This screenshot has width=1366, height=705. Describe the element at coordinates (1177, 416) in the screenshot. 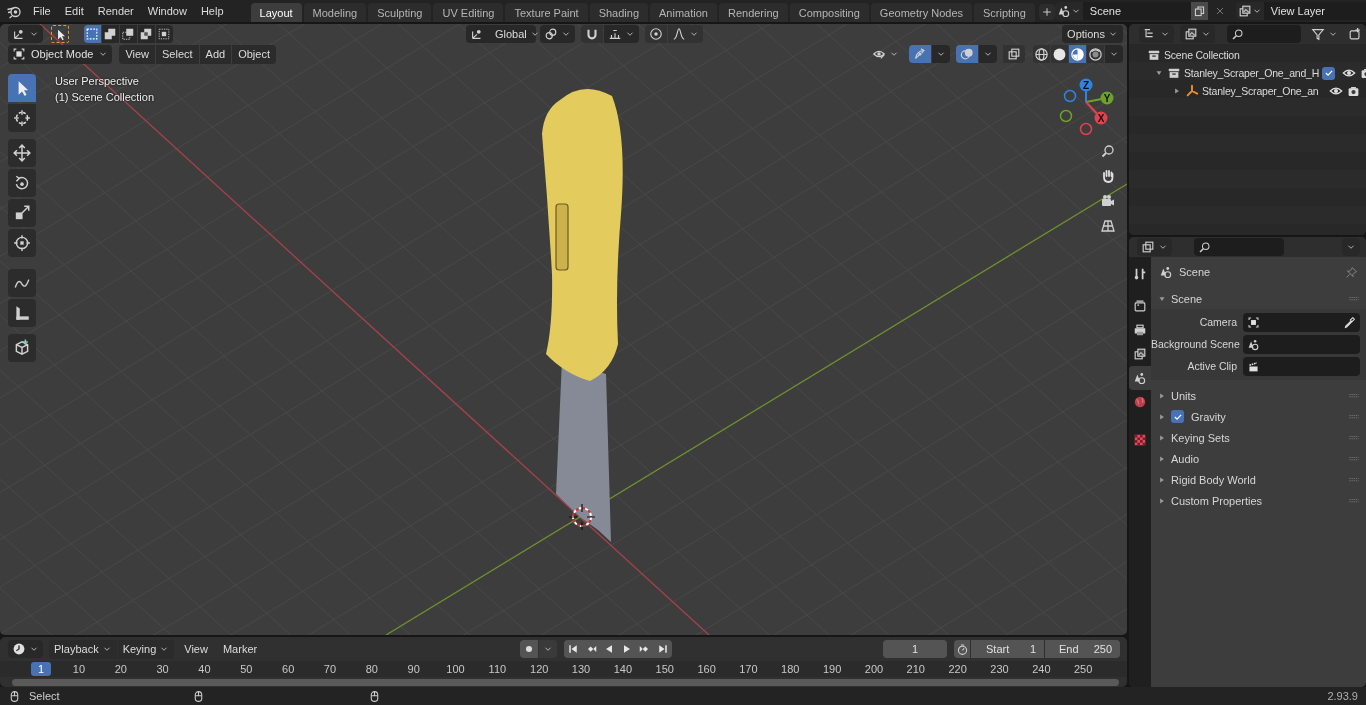

I see `panel-checkbox` at that location.